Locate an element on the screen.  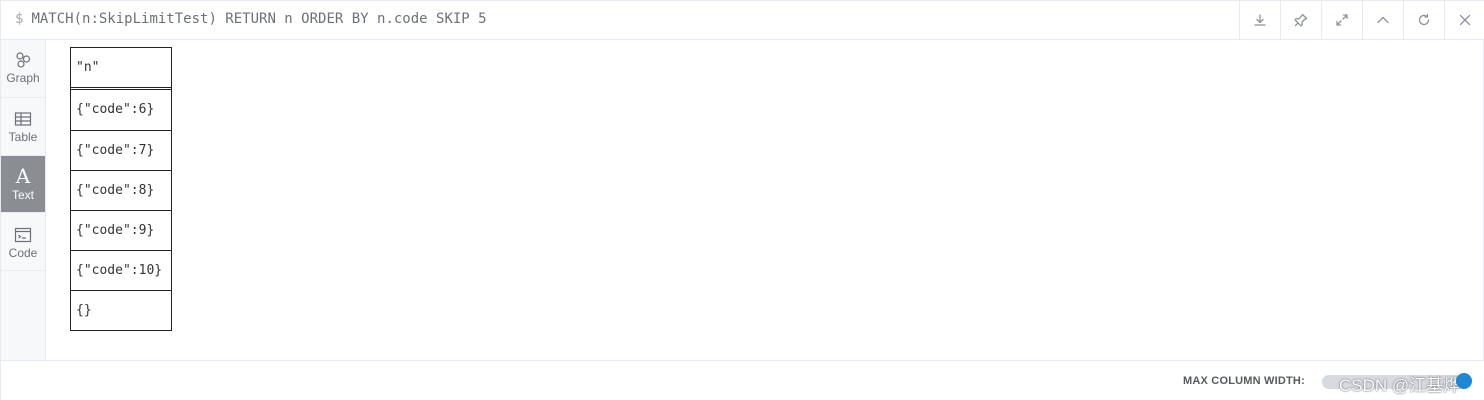
collapse-icon is located at coordinates (1383, 20).